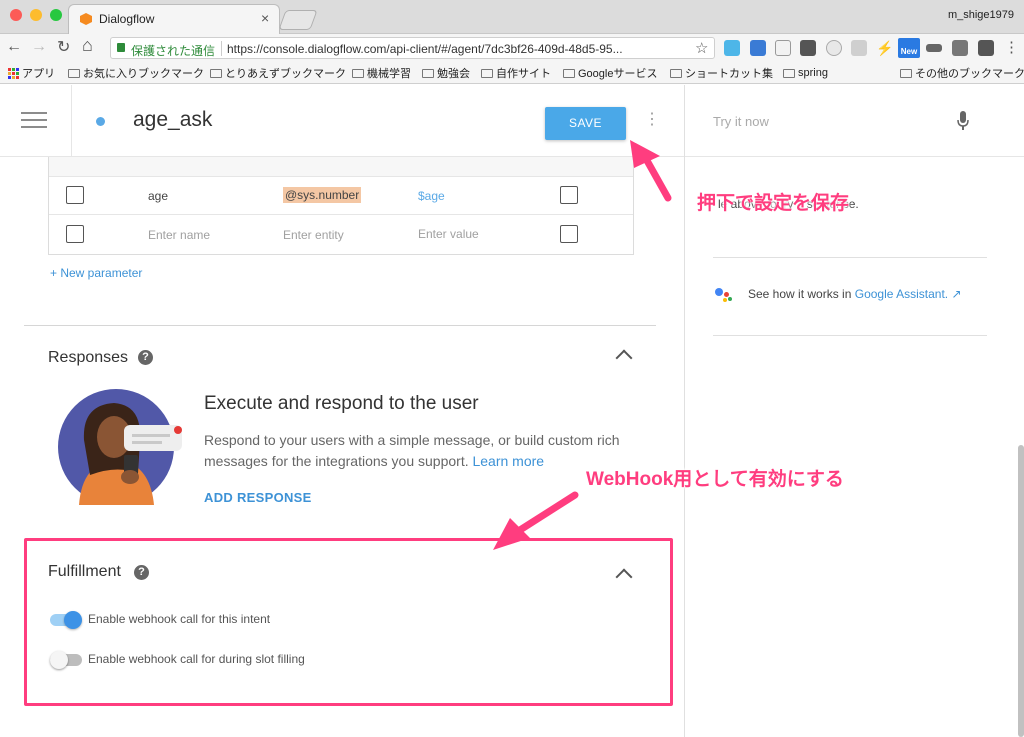  What do you see at coordinates (582, 345) in the screenshot?
I see `annotation-arrows` at bounding box center [582, 345].